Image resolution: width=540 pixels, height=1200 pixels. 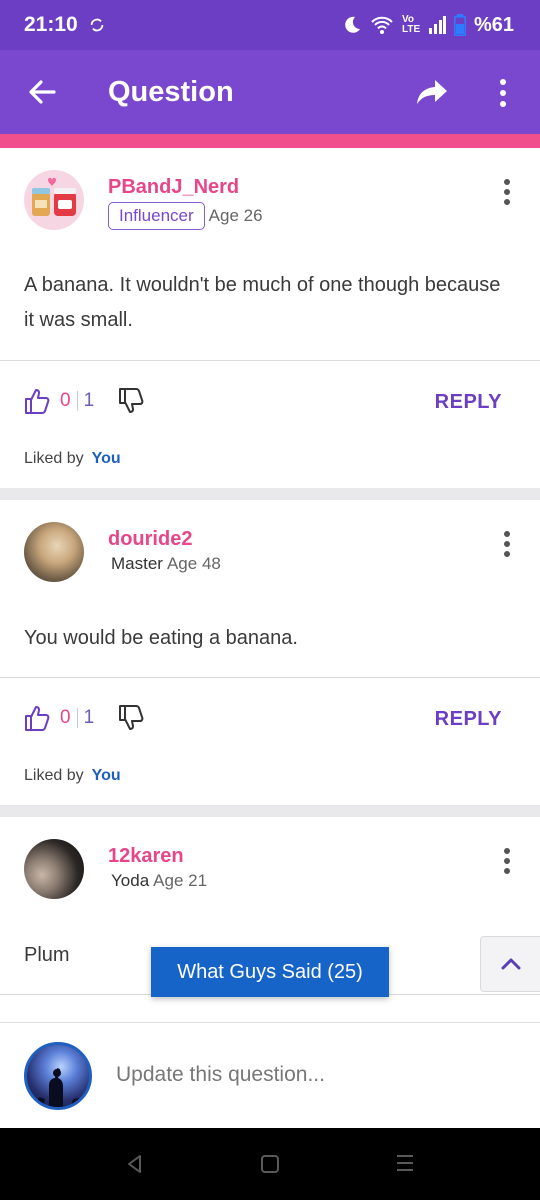 What do you see at coordinates (437, 25) in the screenshot?
I see `signal-bars-icon` at bounding box center [437, 25].